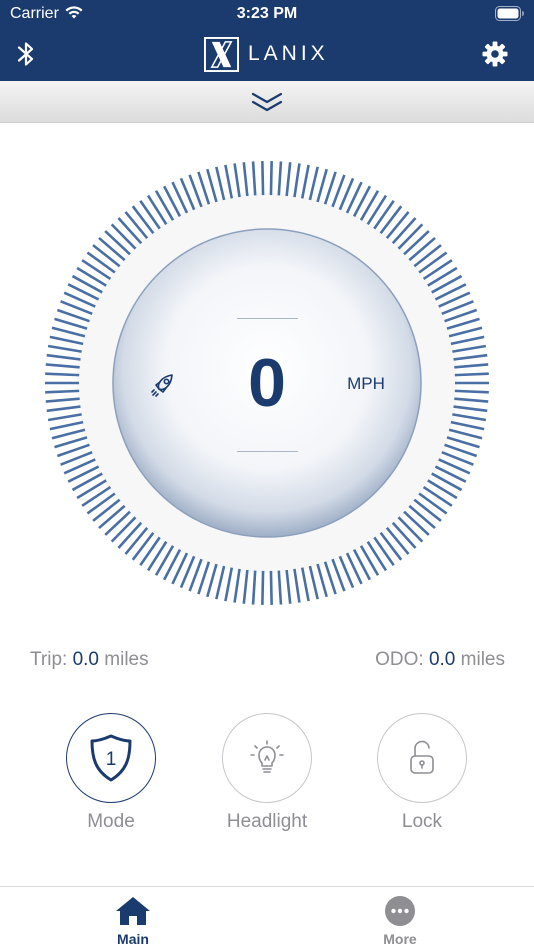  I want to click on pull-down-handle, so click(267, 102).